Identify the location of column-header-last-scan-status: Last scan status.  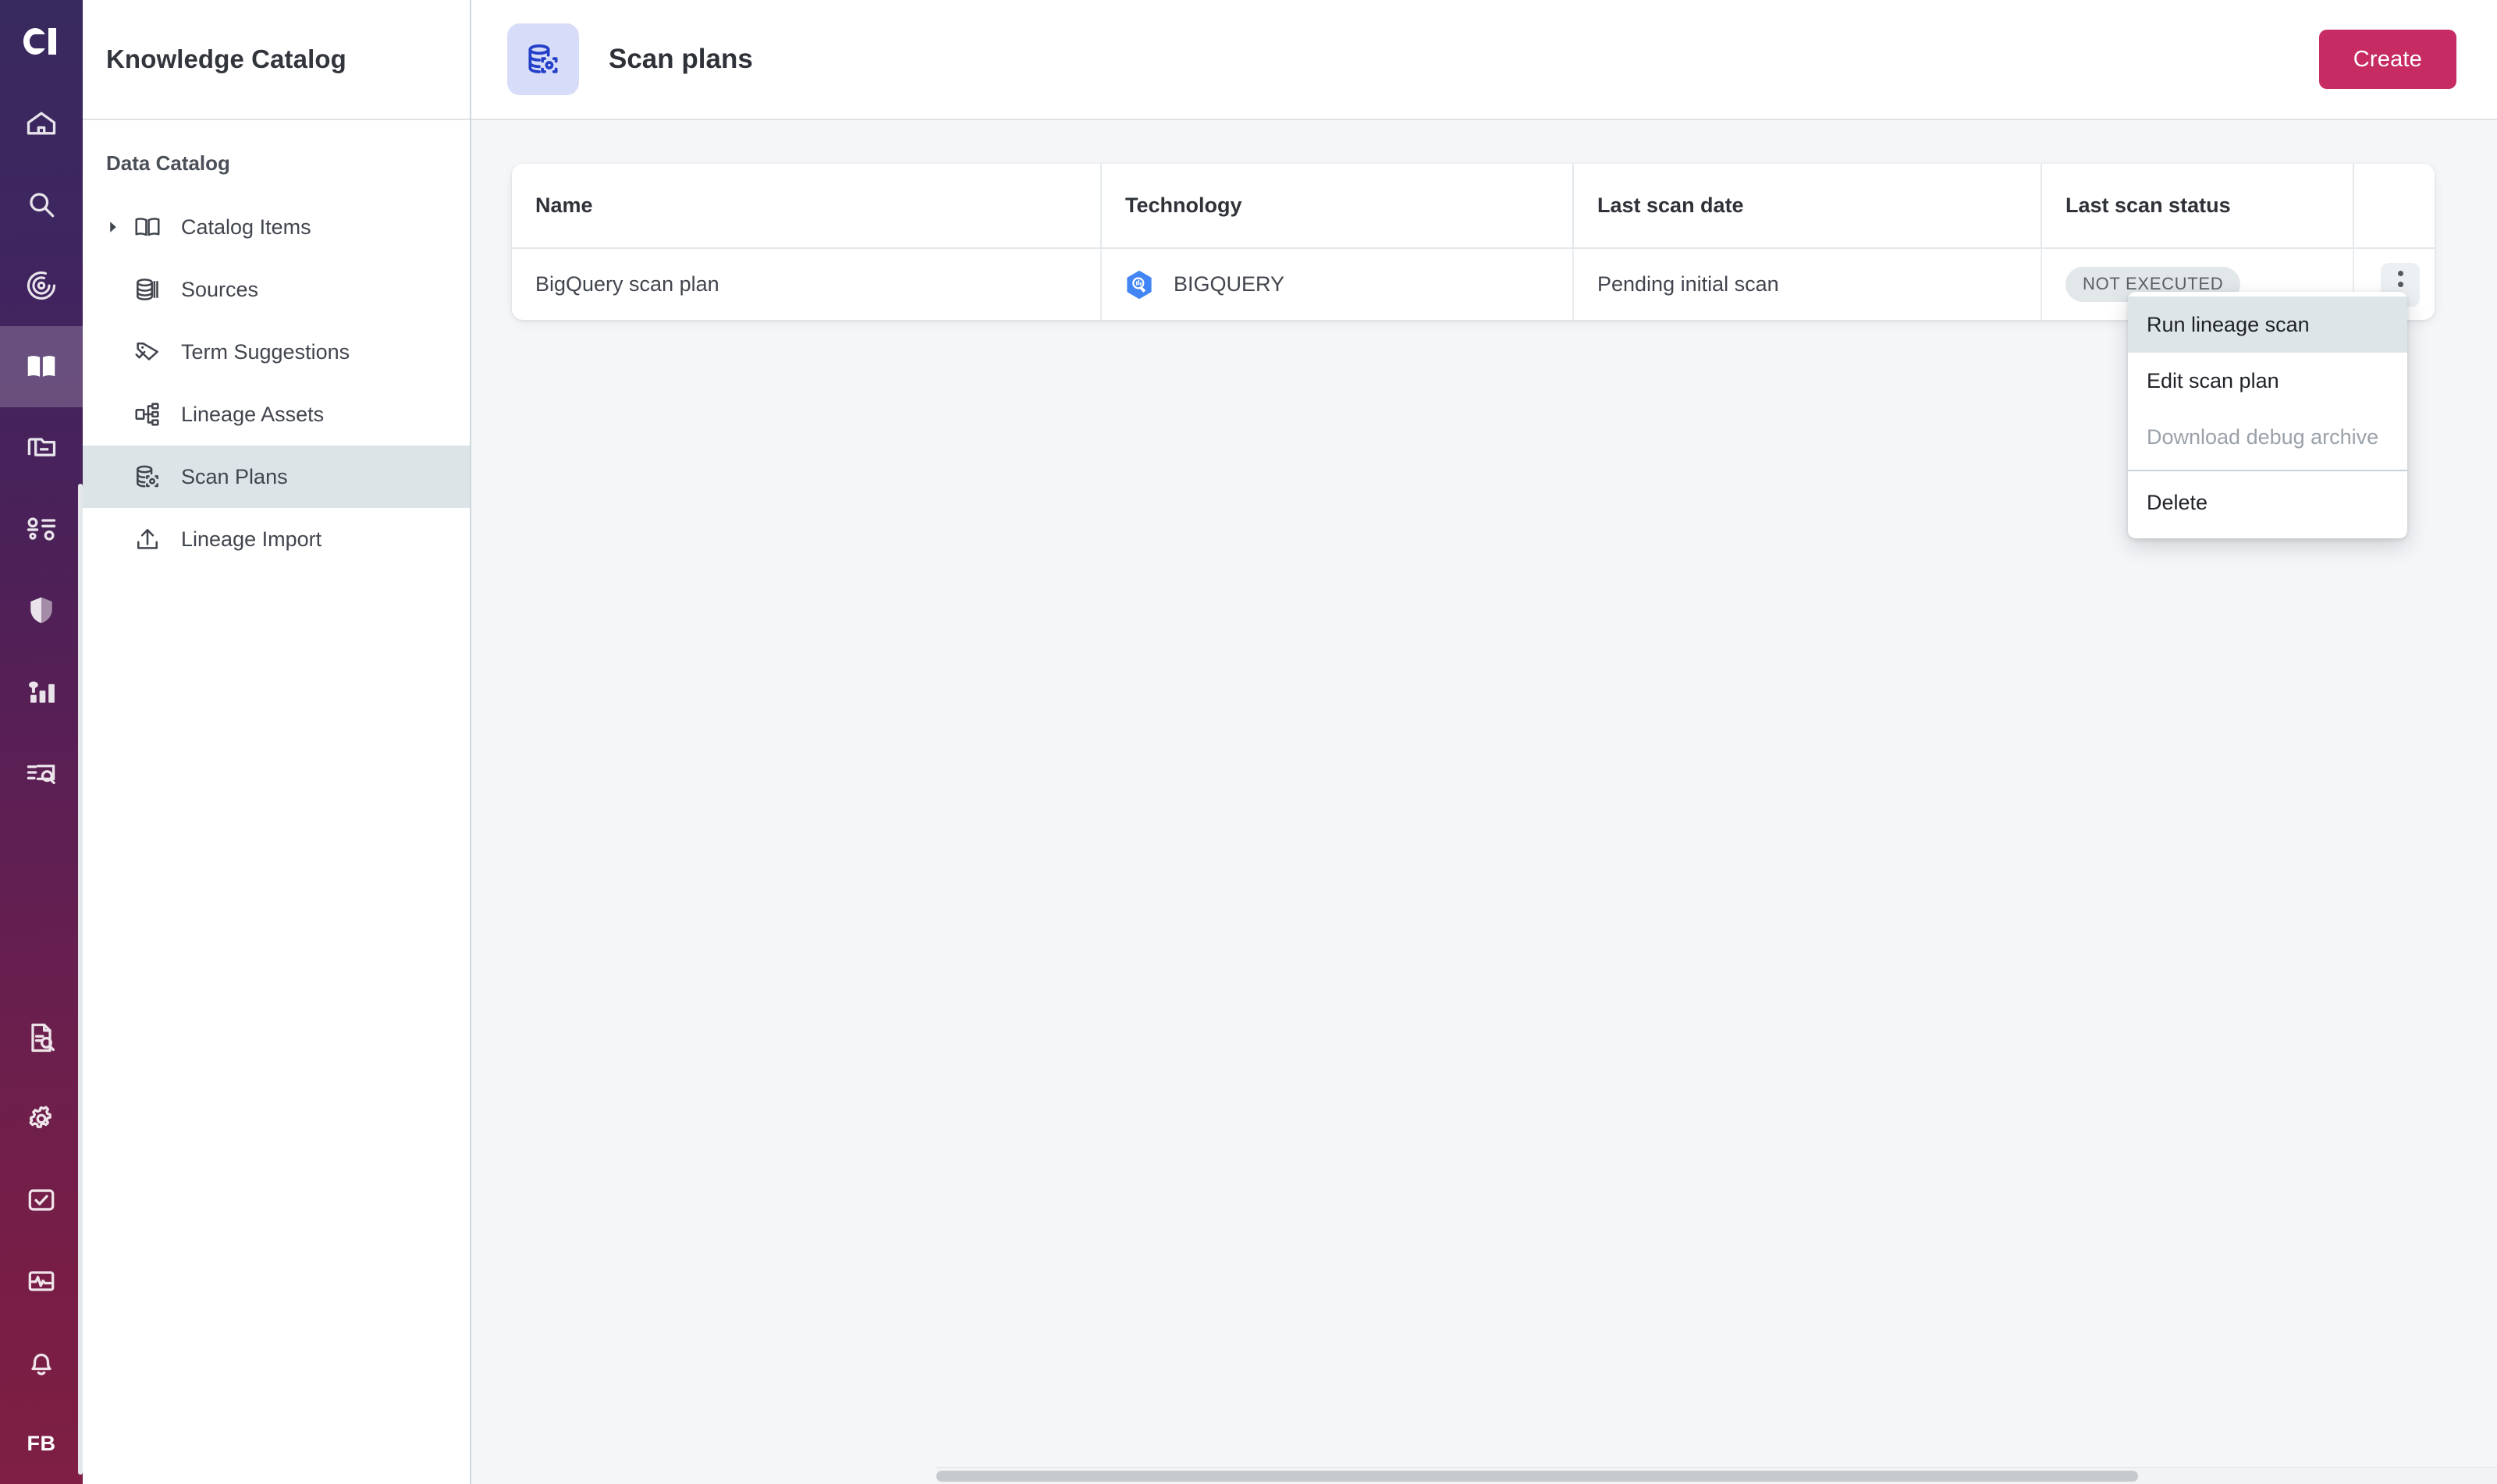
(2197, 207).